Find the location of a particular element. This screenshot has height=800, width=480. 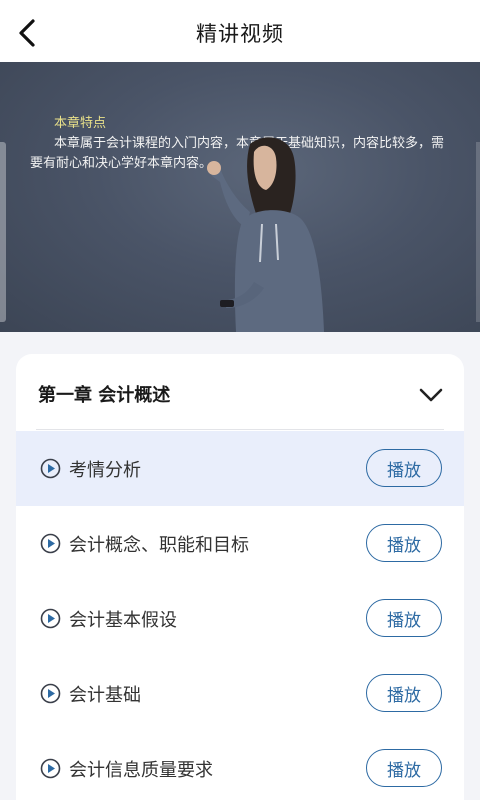

video-edge-handle-left is located at coordinates (3, 232).